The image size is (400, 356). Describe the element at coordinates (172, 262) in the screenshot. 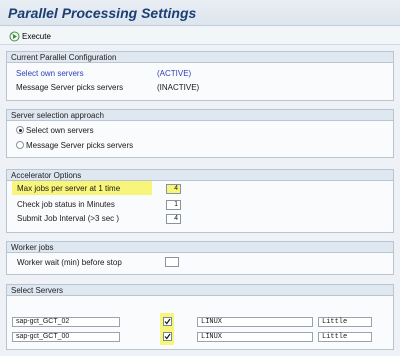

I see `worker-wait-input` at that location.